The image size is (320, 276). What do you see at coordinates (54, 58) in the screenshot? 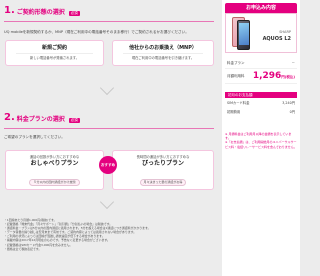
I see `new-contract-subtitle: 新しい電話番号が発番されます。` at bounding box center [54, 58].